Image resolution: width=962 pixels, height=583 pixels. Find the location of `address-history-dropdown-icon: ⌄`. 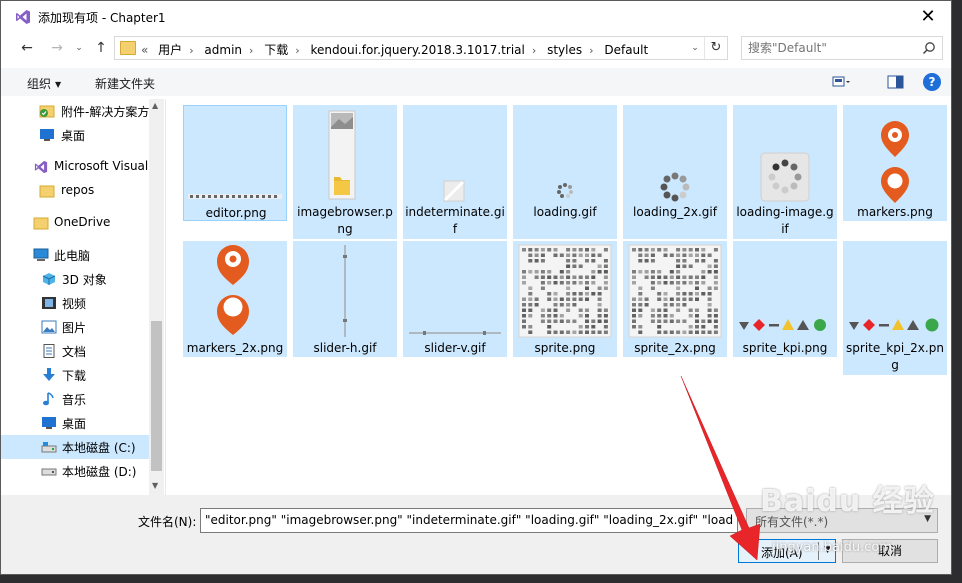

address-history-dropdown-icon: ⌄ is located at coordinates (695, 48).